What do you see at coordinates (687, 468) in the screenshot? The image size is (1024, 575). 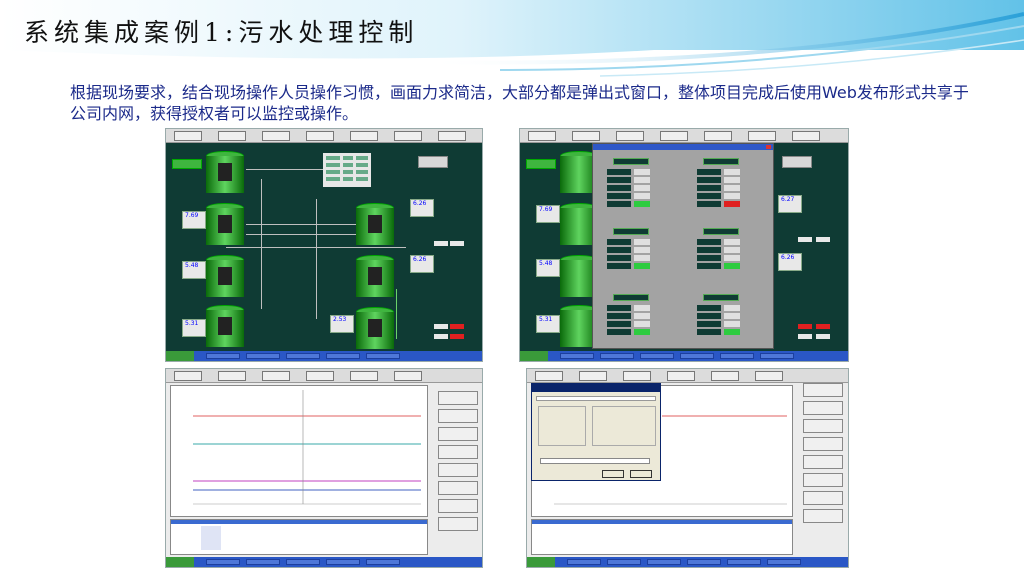 I see `screenshot-trend-settings` at bounding box center [687, 468].